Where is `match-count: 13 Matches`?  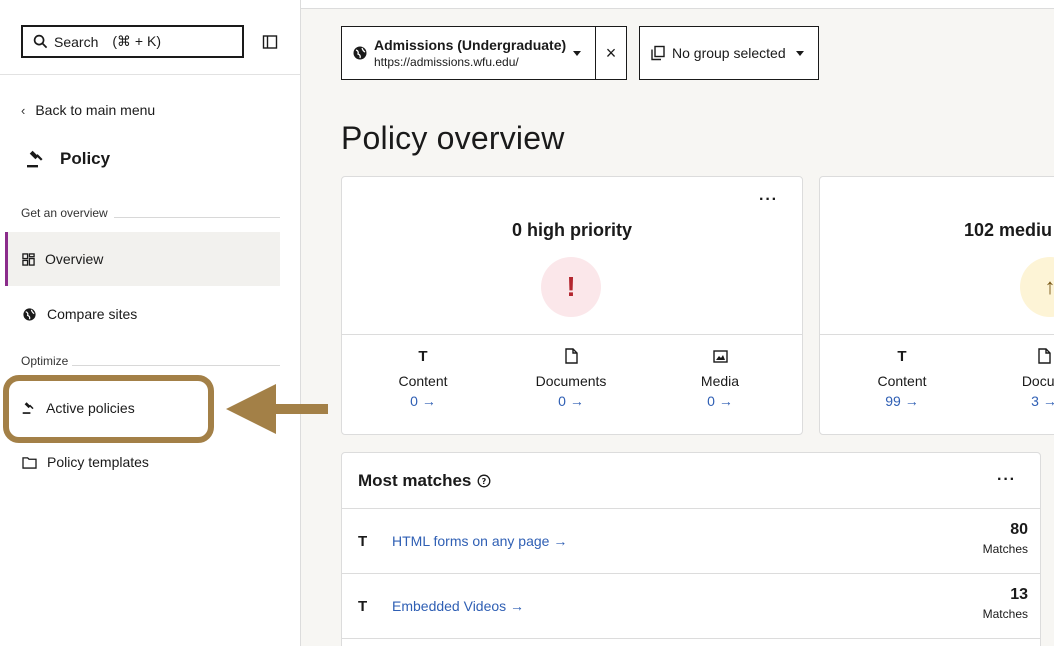 match-count: 13 Matches is located at coordinates (1005, 603).